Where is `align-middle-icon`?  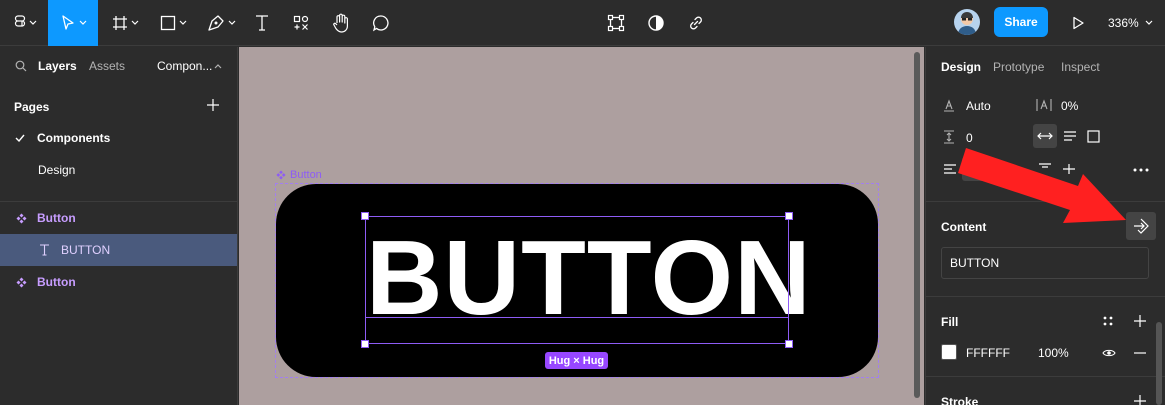 align-middle-icon is located at coordinates (1069, 169).